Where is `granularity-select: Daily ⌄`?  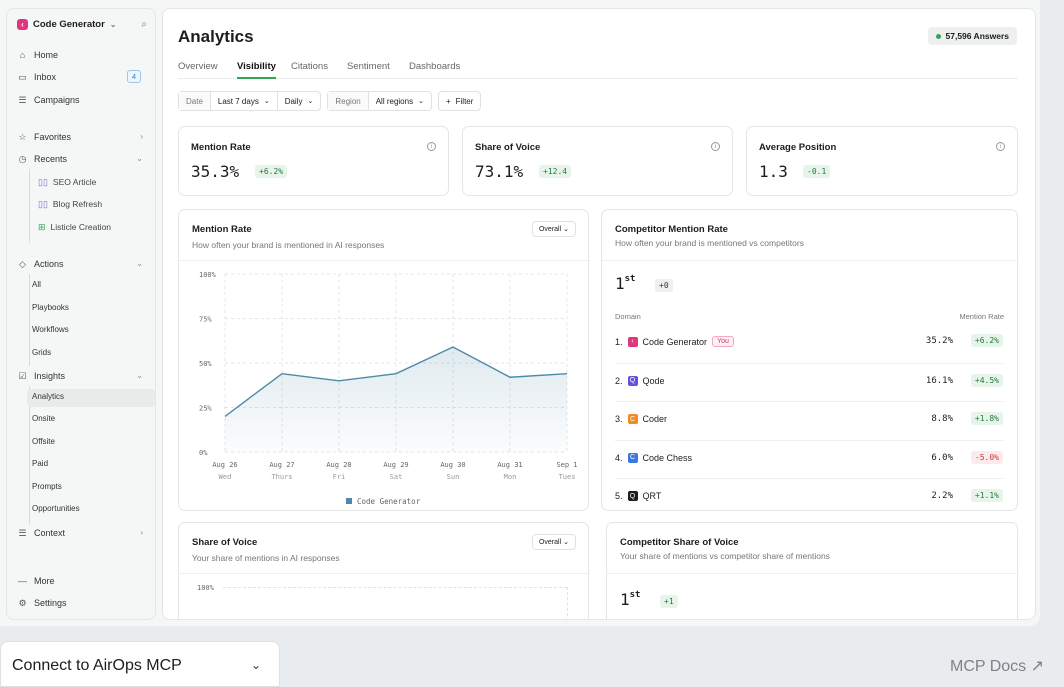 granularity-select: Daily ⌄ is located at coordinates (299, 101).